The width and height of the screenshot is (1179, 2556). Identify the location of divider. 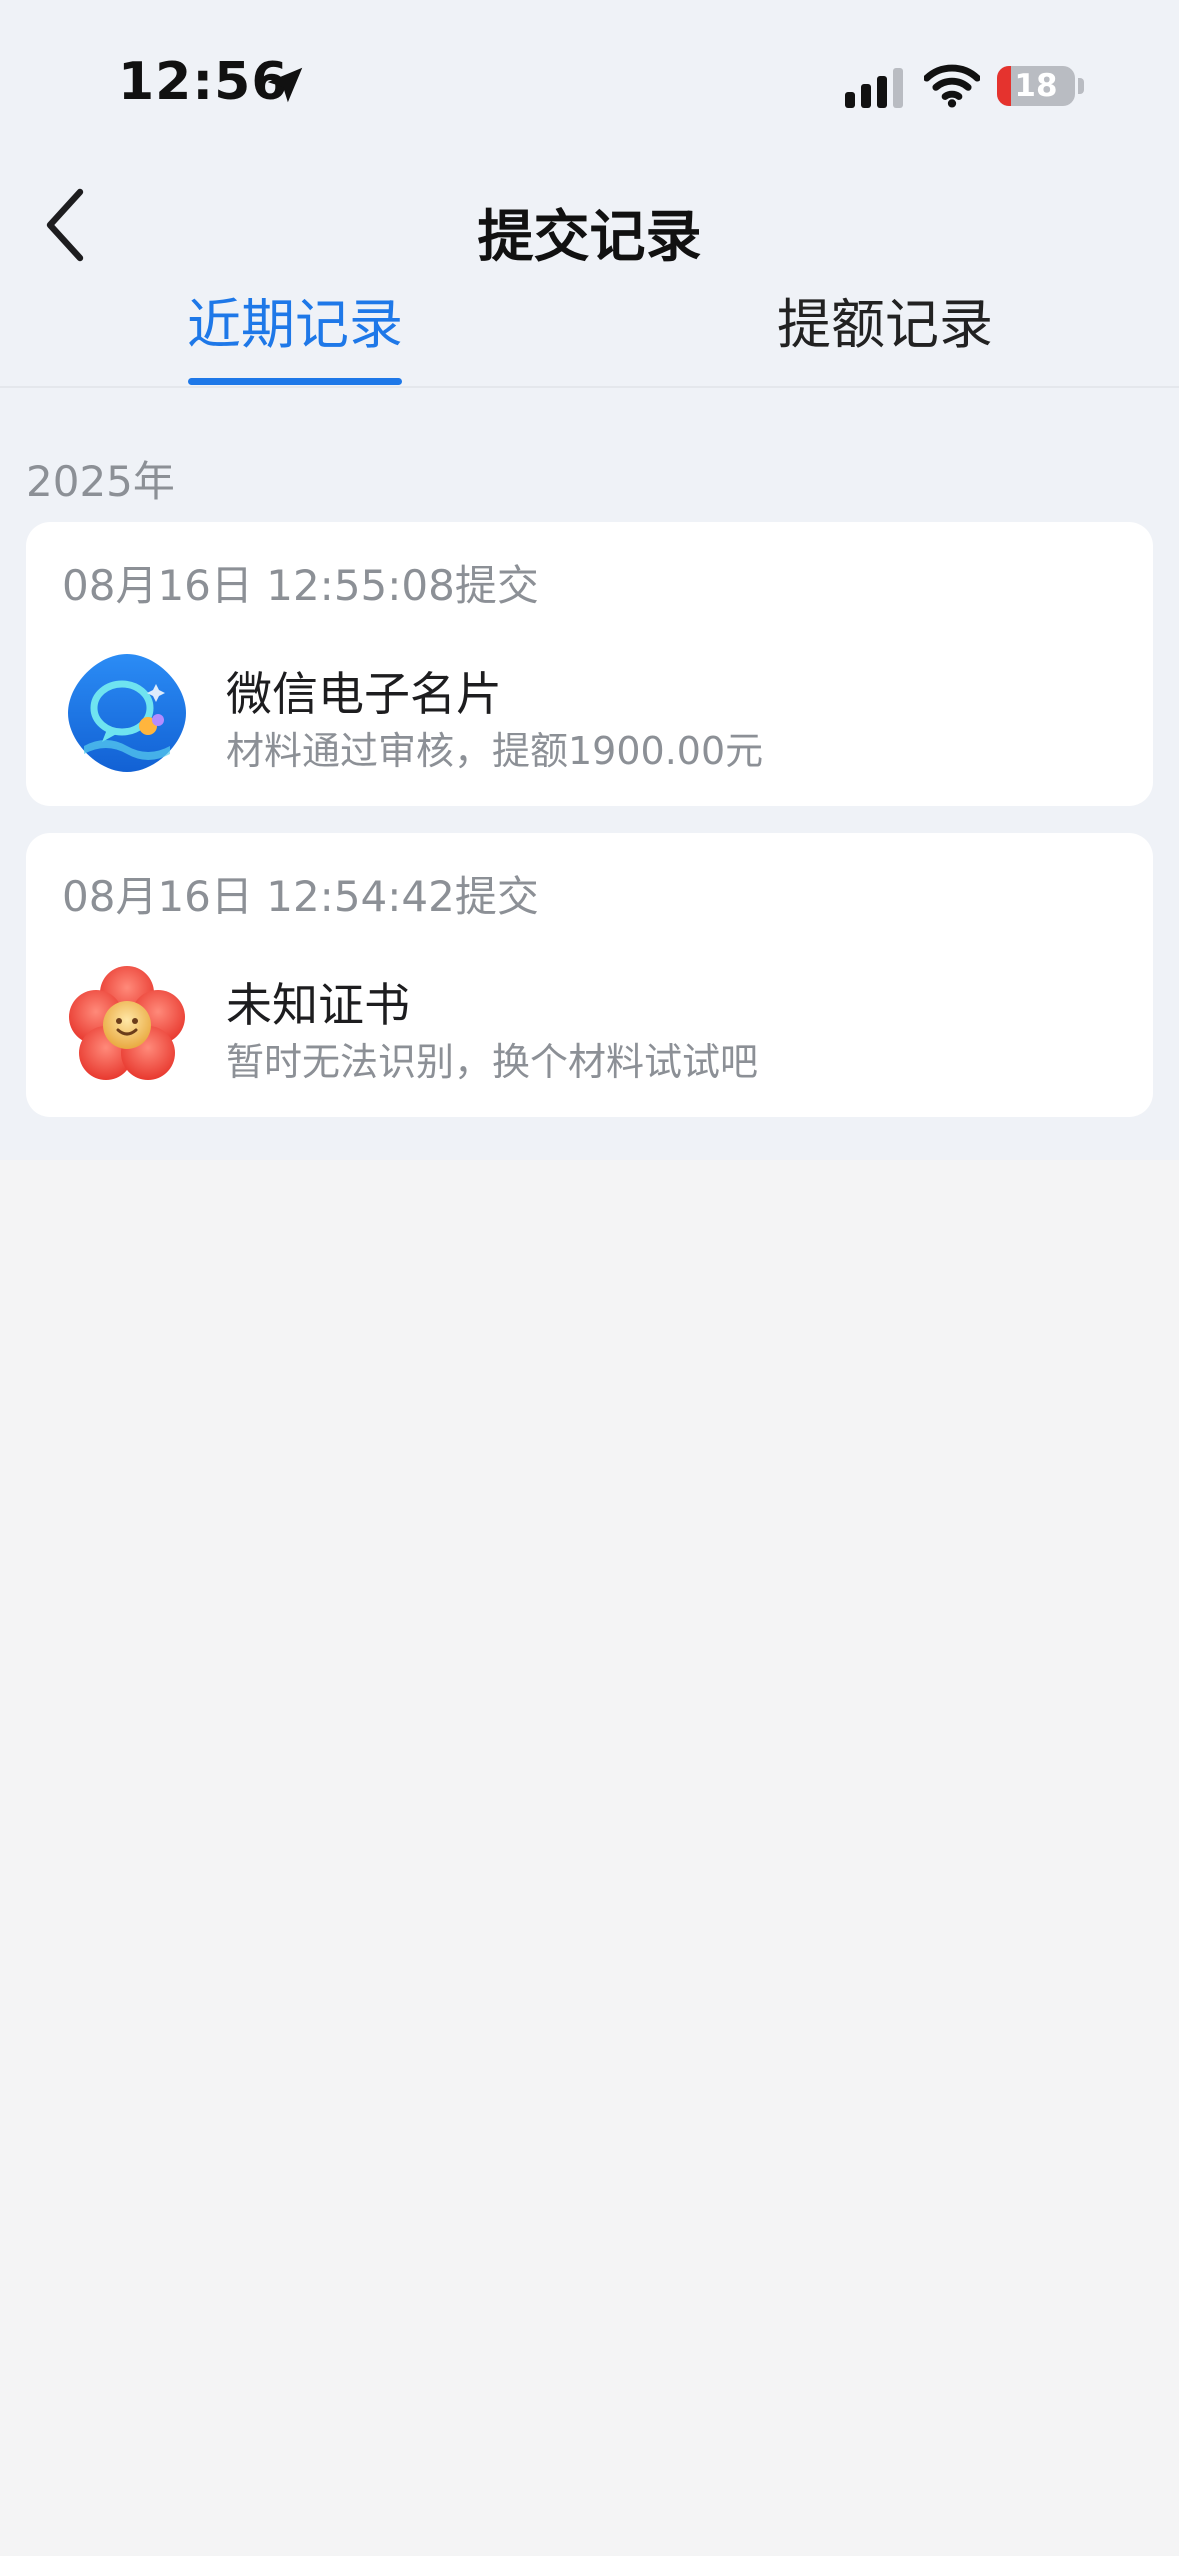
(589, 387).